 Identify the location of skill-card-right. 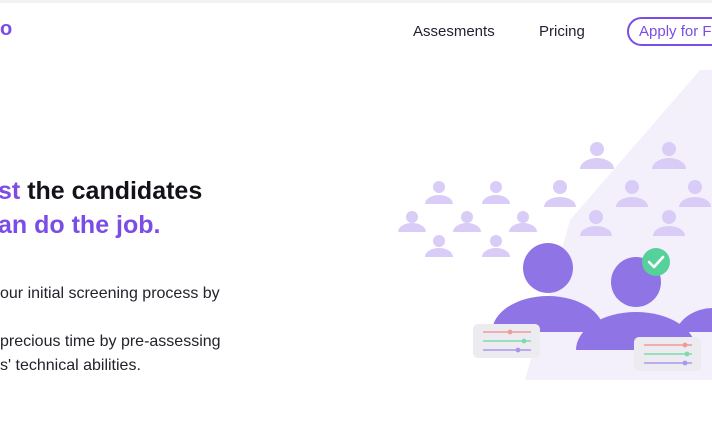
(667, 354).